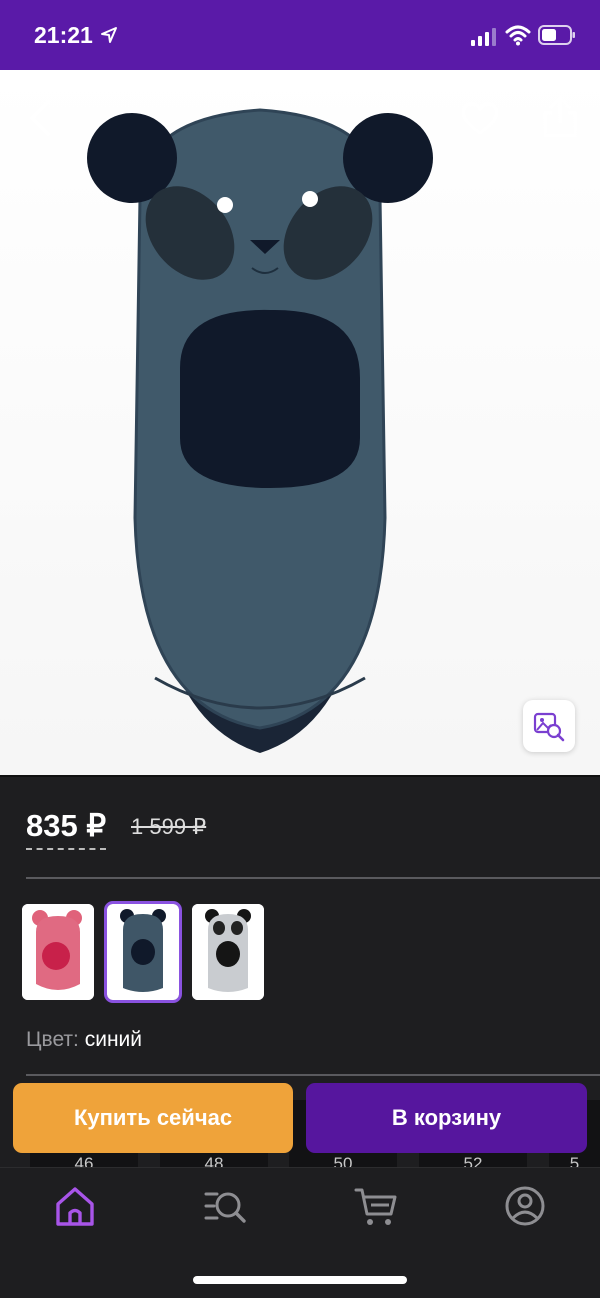 The image size is (600, 1298). I want to click on back-chevron-icon, so click(40, 118).